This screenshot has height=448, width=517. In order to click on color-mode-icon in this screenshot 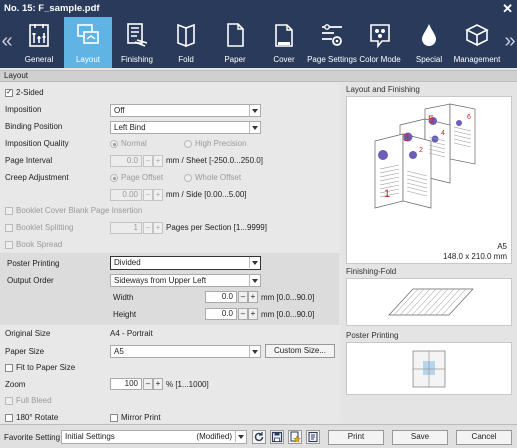, I will do `click(380, 36)`.